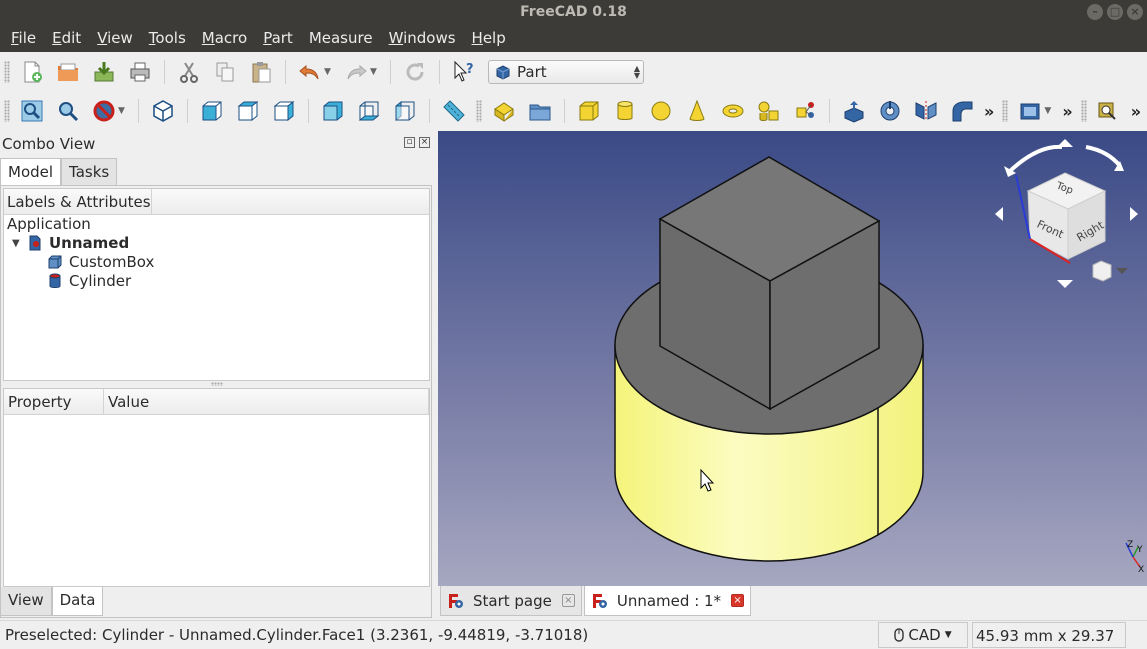  What do you see at coordinates (248, 111) in the screenshot?
I see `view-top-button` at bounding box center [248, 111].